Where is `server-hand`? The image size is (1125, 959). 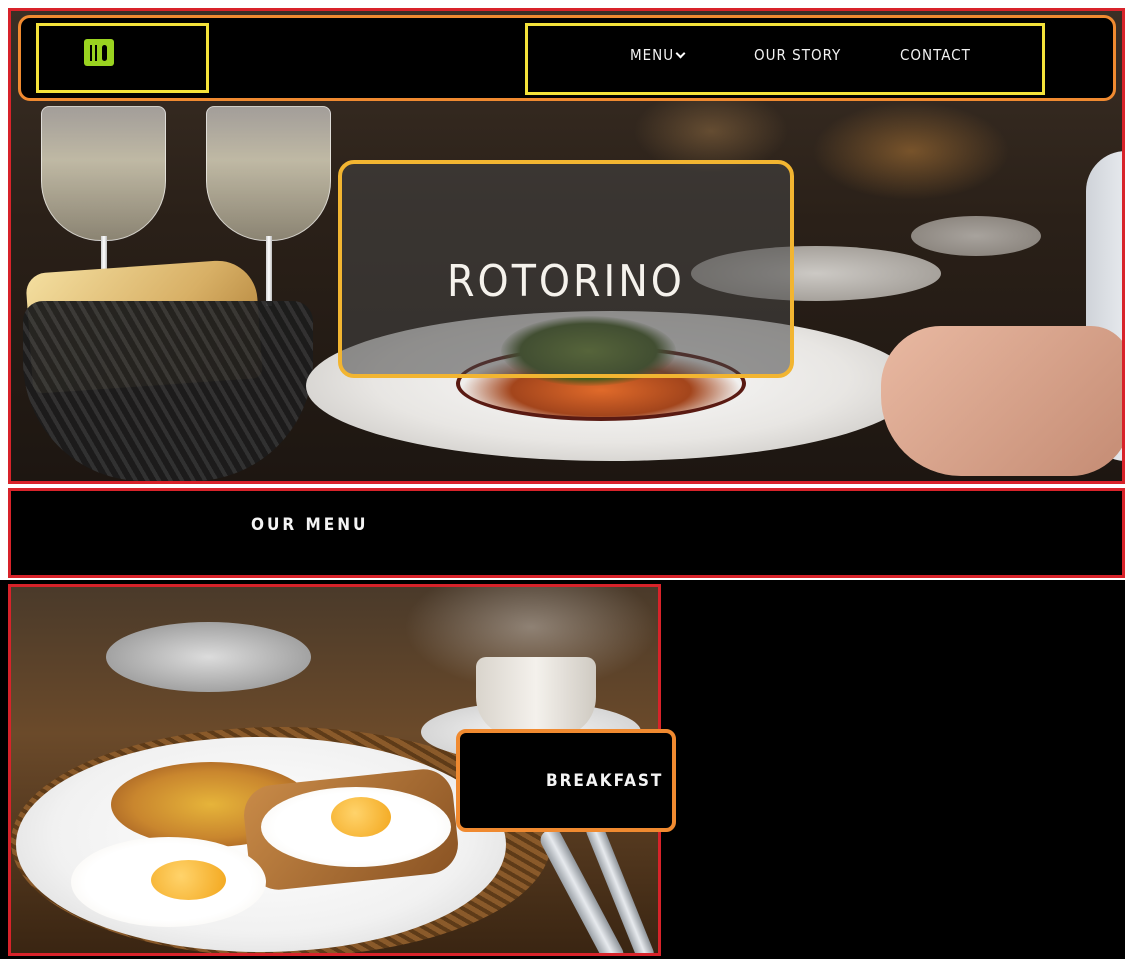
server-hand is located at coordinates (1001, 401).